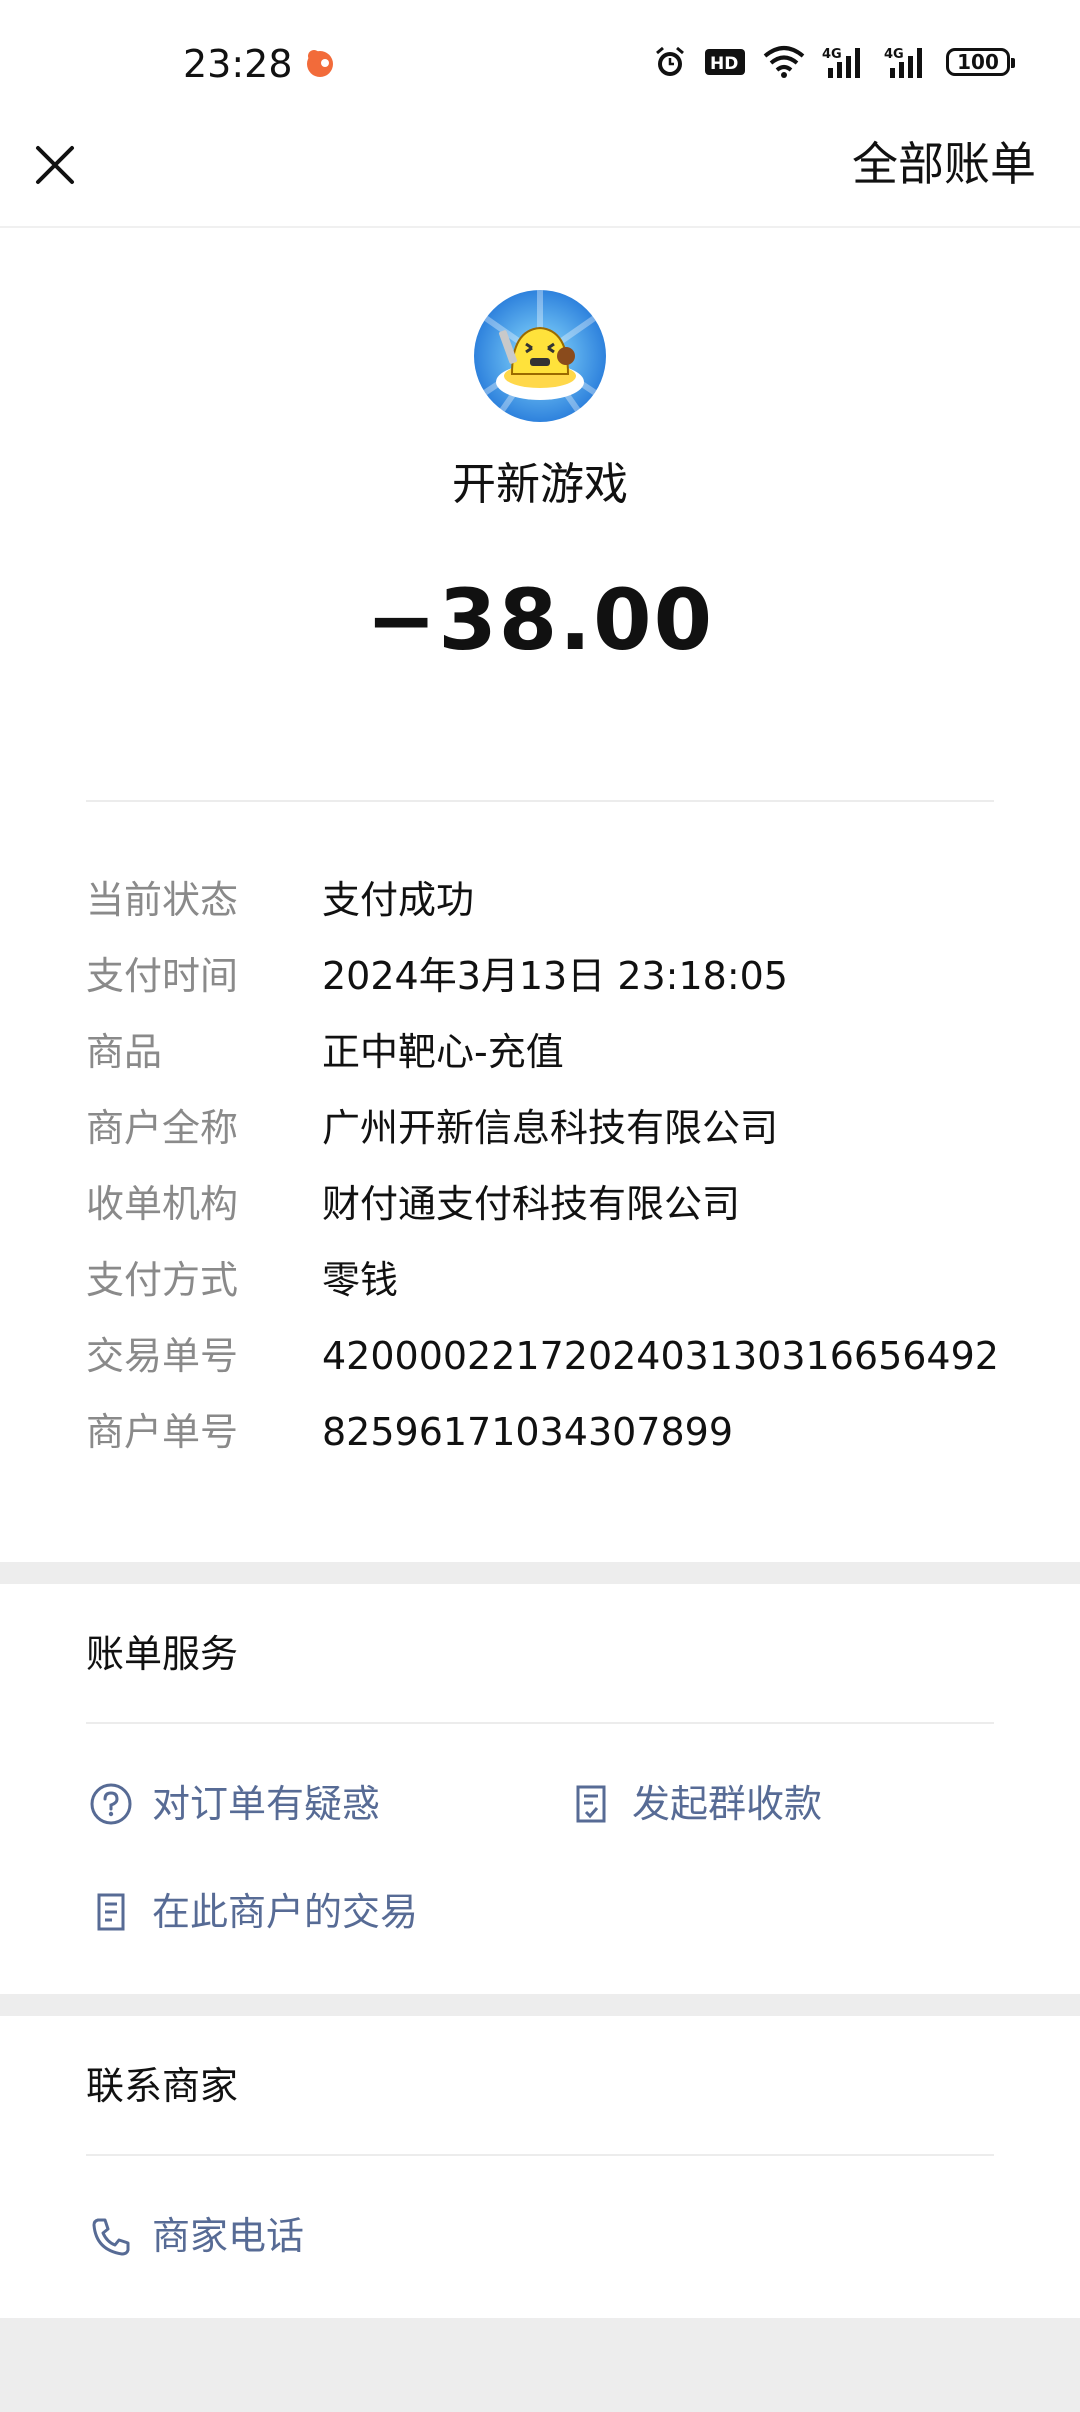  Describe the element at coordinates (162, 1356) in the screenshot. I see `detail-label: 交易单号` at that location.